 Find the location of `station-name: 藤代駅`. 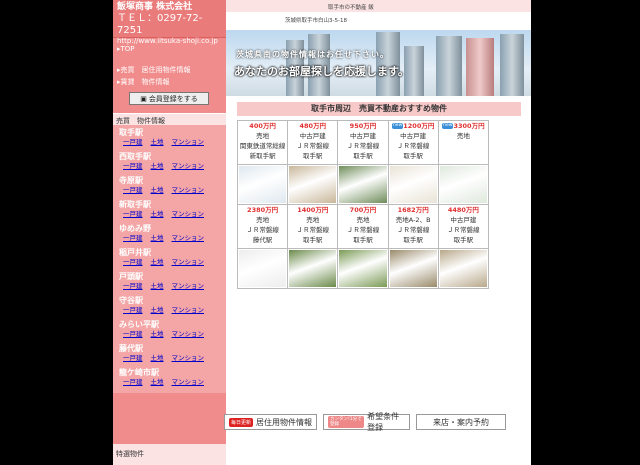

station-name: 藤代駅 is located at coordinates (169, 348).